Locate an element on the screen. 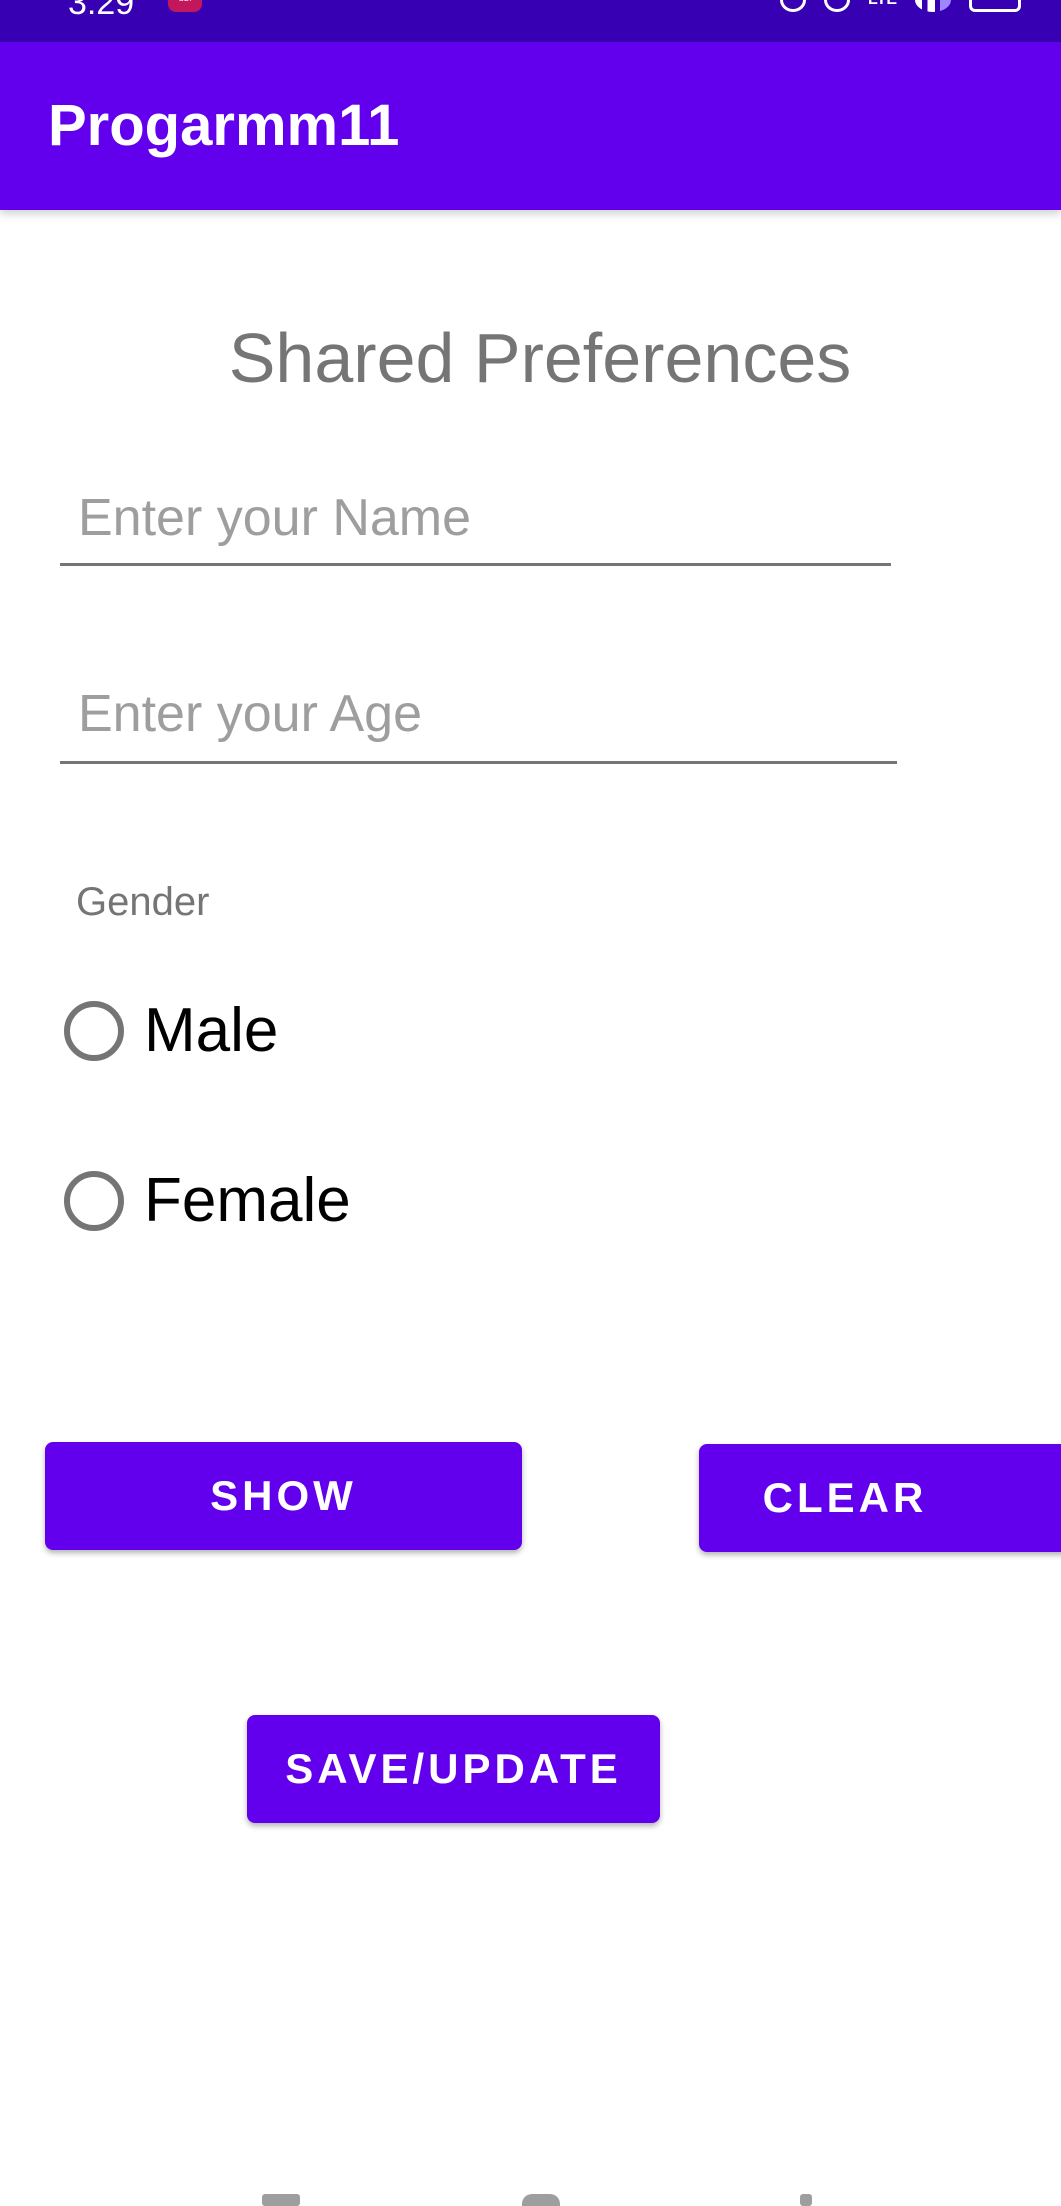  app-bar: Progarmm11 is located at coordinates (530, 126).